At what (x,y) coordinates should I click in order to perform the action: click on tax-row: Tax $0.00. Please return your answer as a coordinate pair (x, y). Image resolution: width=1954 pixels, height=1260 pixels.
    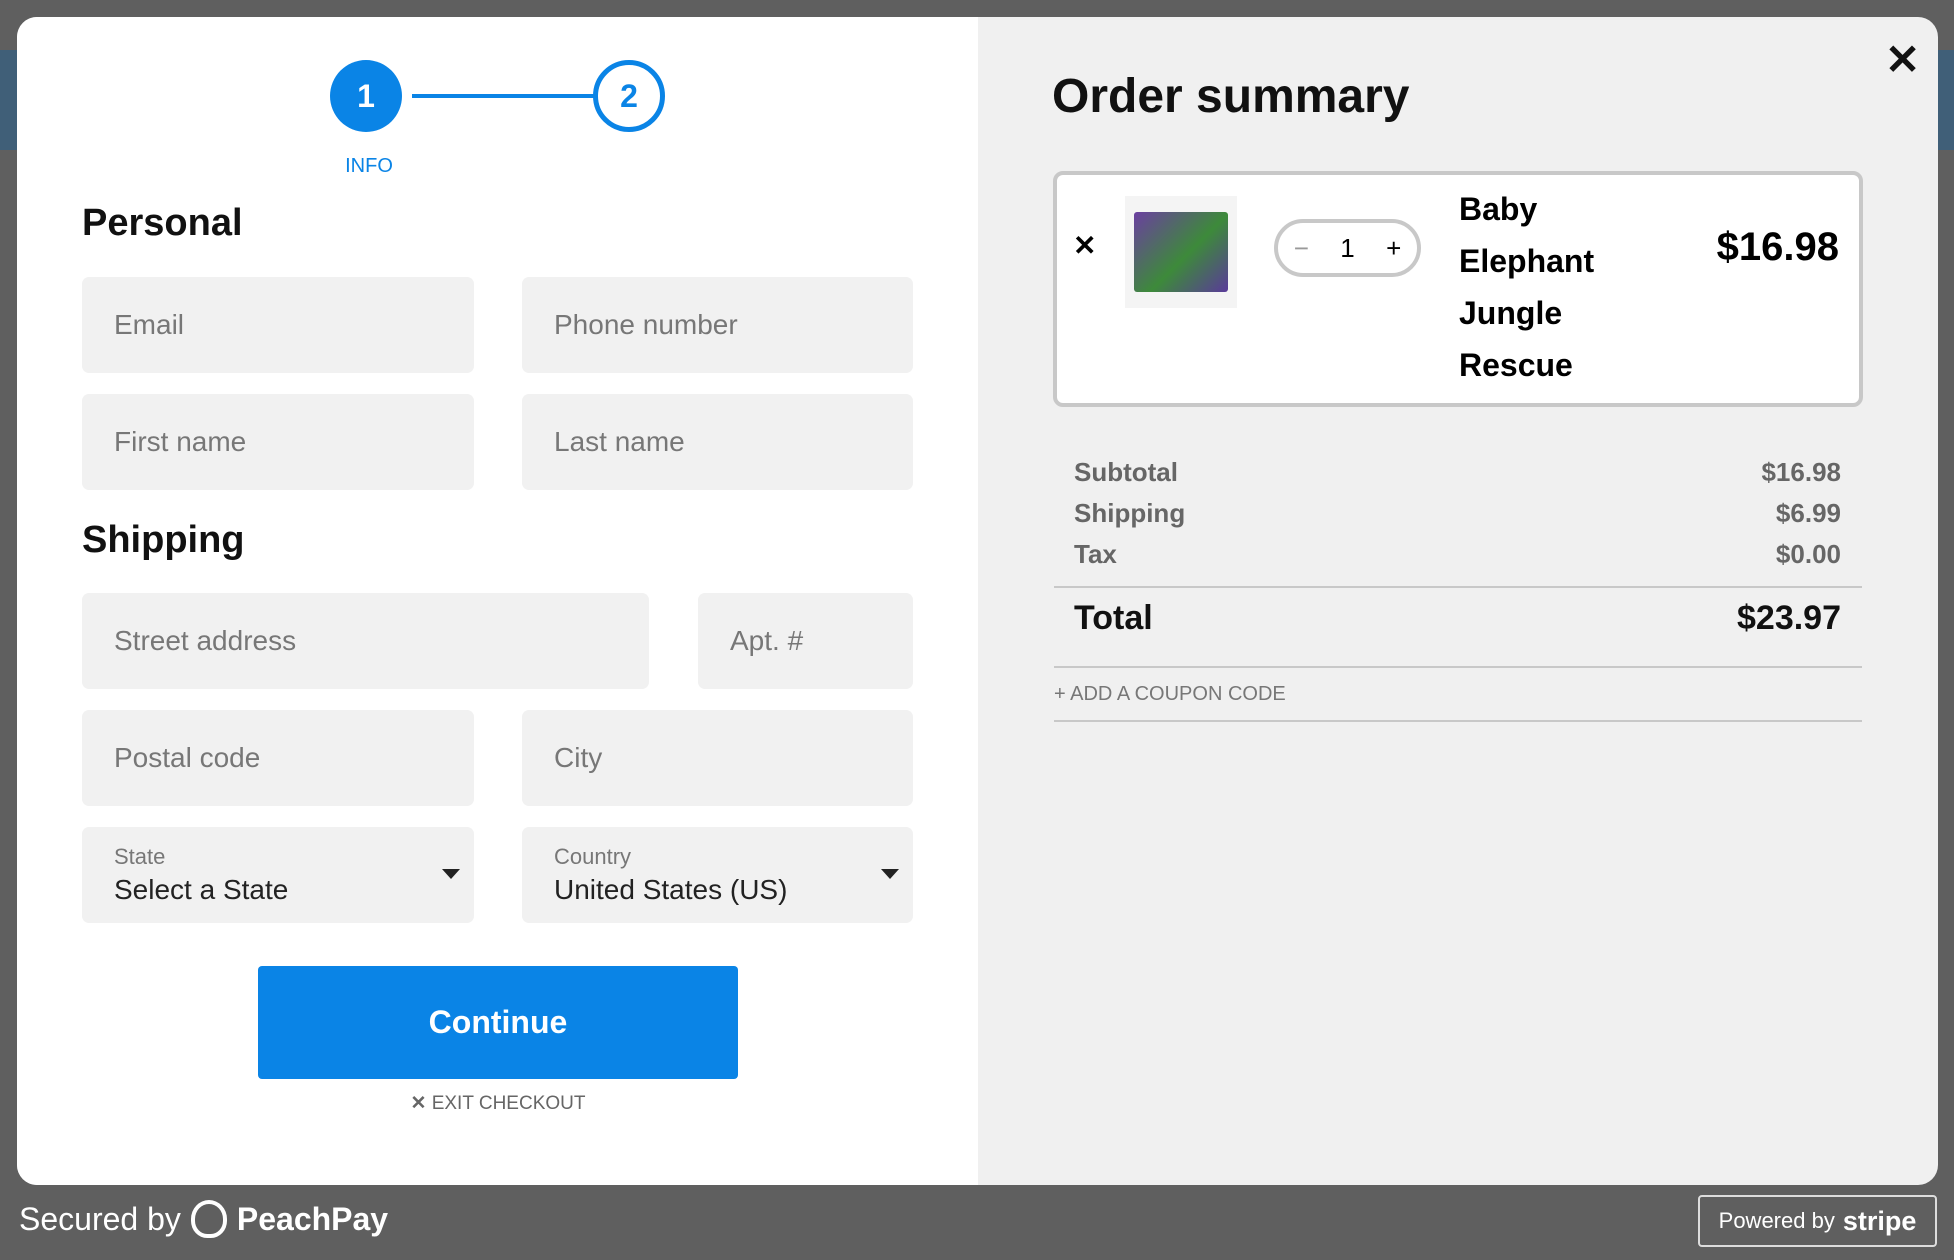
    Looking at the image, I should click on (1457, 554).